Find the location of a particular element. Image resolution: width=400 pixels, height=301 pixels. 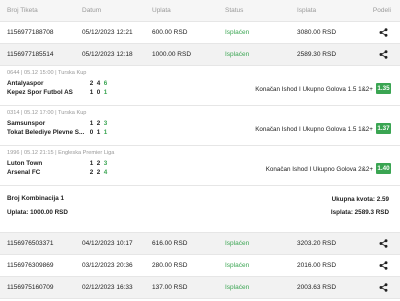

bet-pick: Konačan Ishod I Ukupno Golova 2&2+ is located at coordinates (319, 169).